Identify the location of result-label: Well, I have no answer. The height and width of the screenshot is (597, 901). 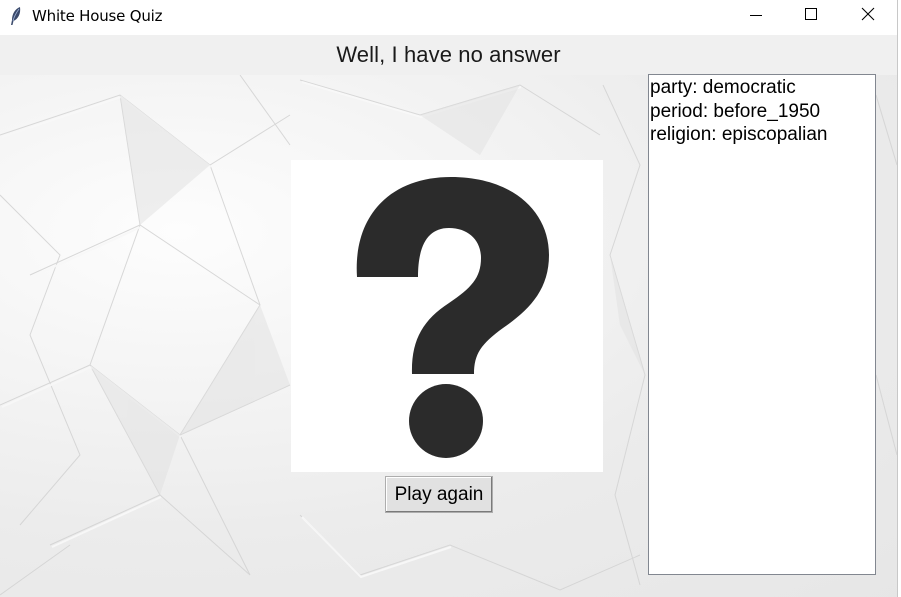
(448, 54).